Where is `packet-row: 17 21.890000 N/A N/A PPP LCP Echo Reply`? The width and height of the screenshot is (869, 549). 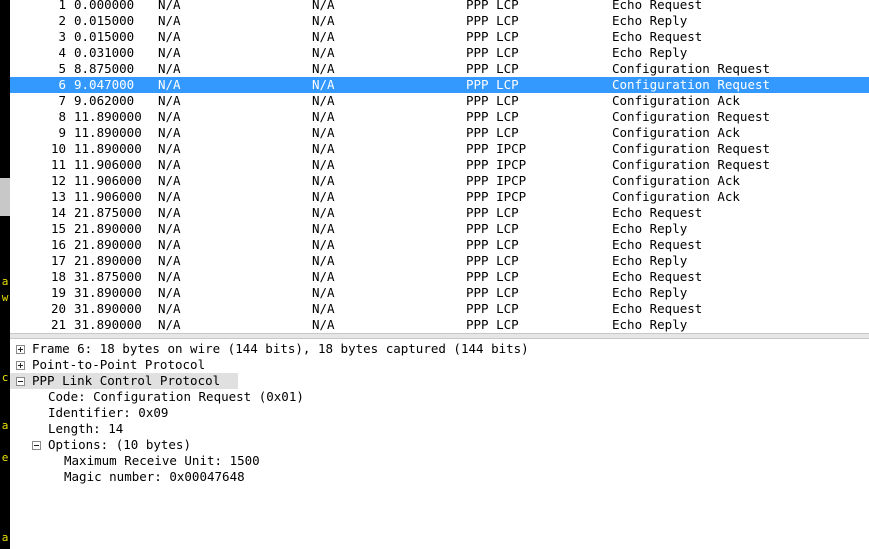 packet-row: 17 21.890000 N/A N/A PPP LCP Echo Reply is located at coordinates (439, 261).